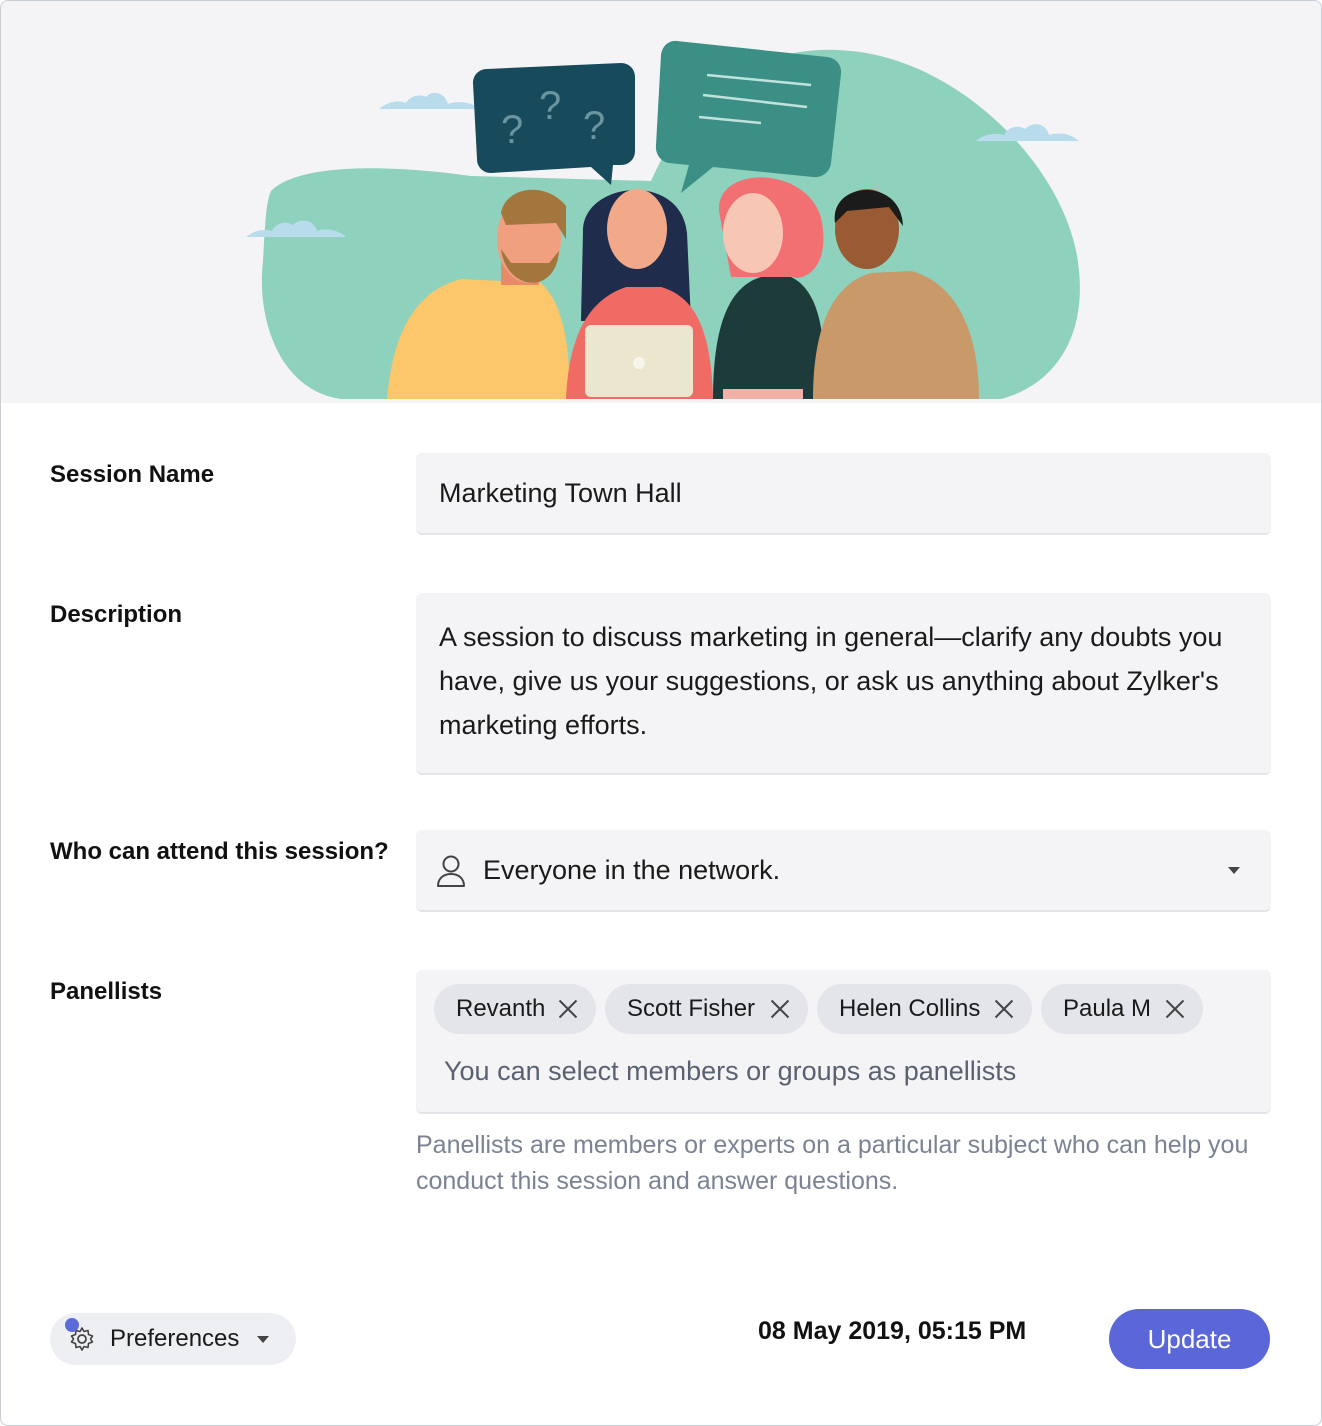 The width and height of the screenshot is (1322, 1426). I want to click on panellist-chip: Revanth, so click(515, 1009).